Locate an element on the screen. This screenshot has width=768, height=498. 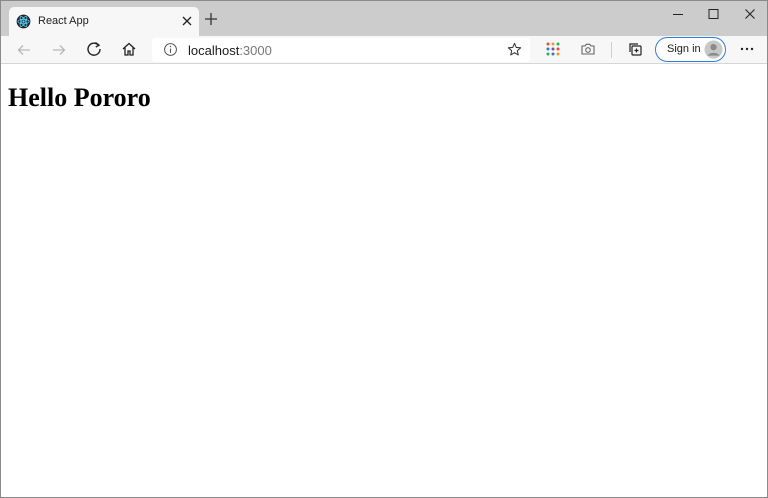
refresh-icon is located at coordinates (94, 49).